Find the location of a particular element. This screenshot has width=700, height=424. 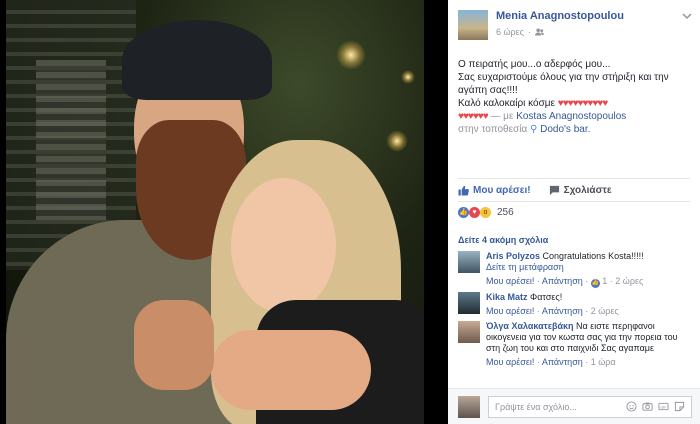

comment-text: Φατσες! is located at coordinates (546, 297).